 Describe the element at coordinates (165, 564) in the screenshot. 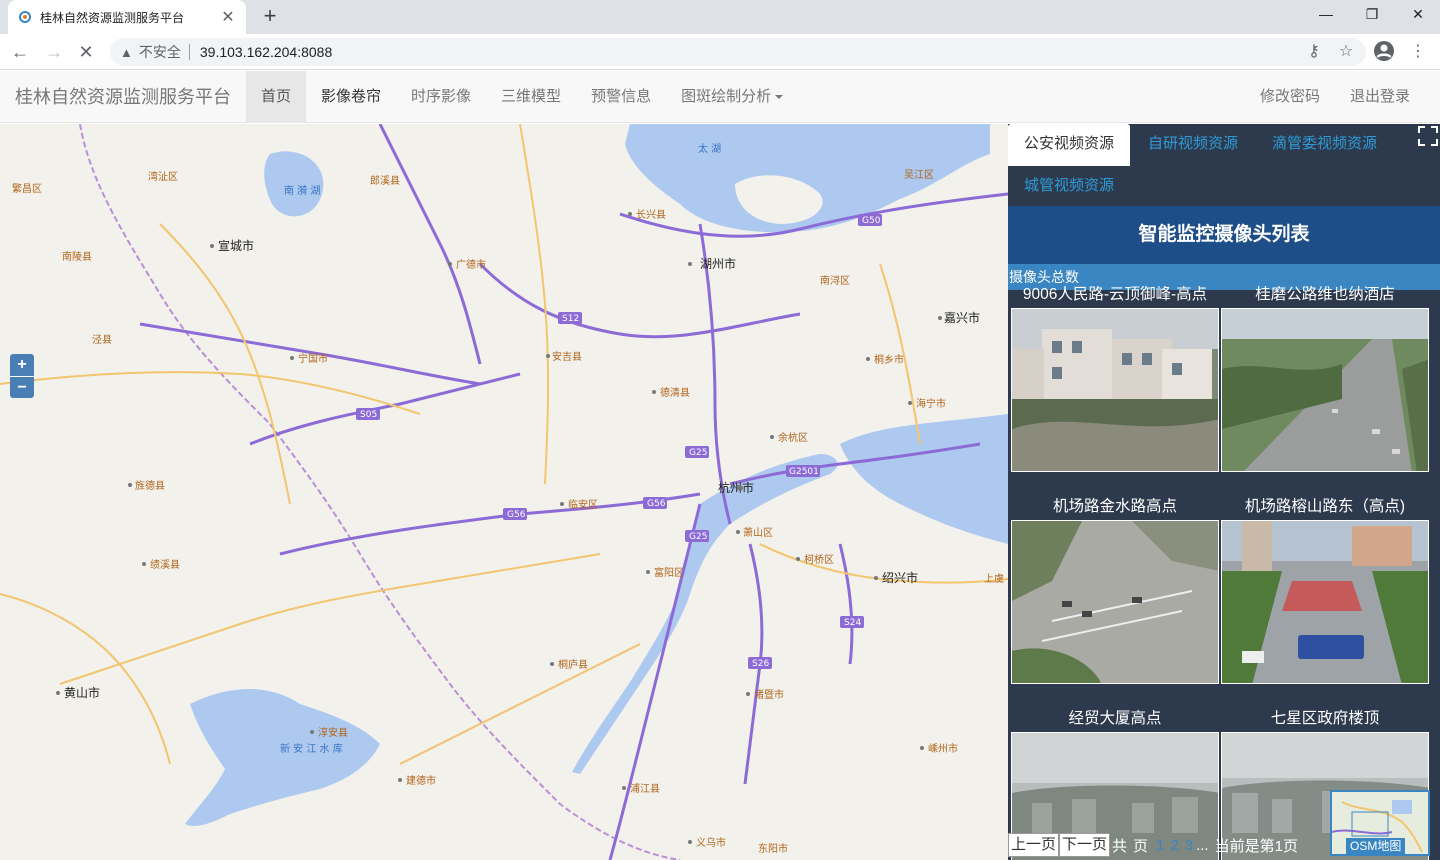

I see `label-jixi: 绩溪县` at that location.